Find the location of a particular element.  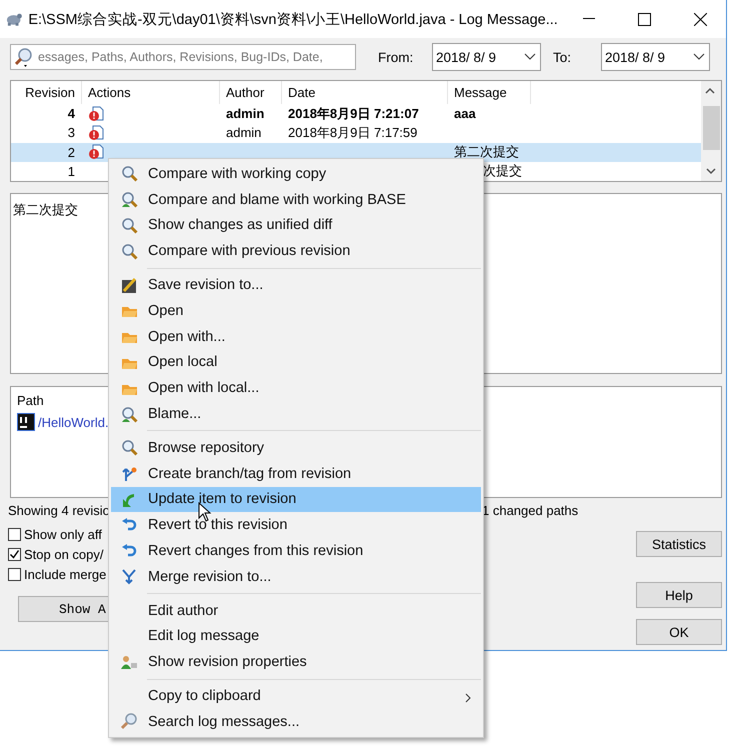

table-cell-text: 2 is located at coordinates (71, 152).